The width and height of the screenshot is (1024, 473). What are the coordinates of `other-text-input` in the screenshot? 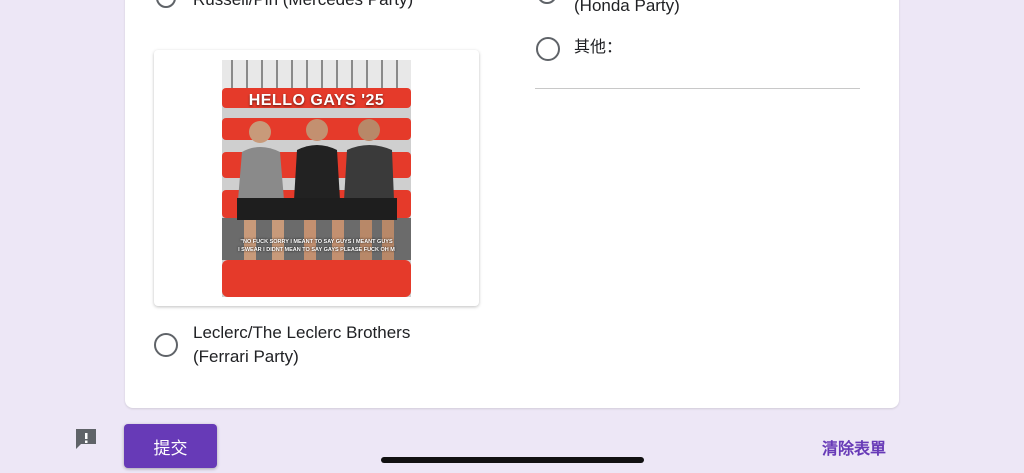 It's located at (697, 88).